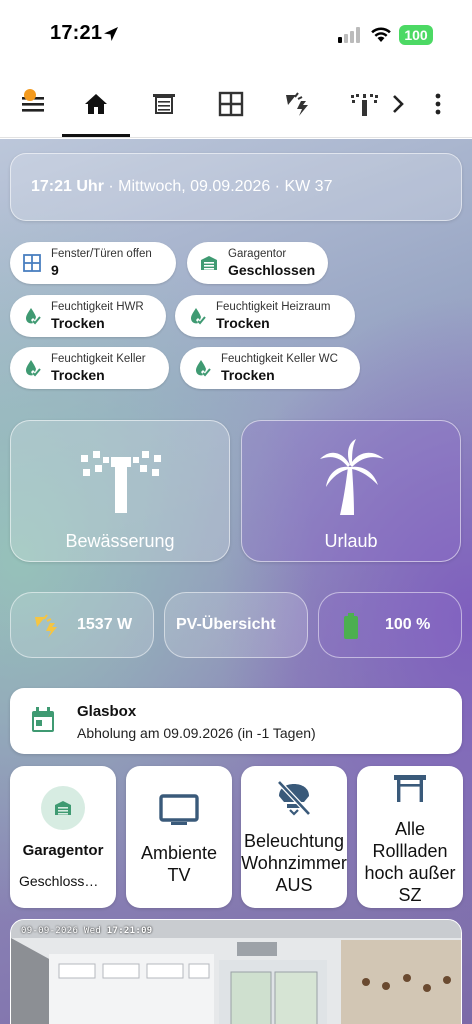 Image resolution: width=472 pixels, height=1024 pixels. Describe the element at coordinates (294, 863) in the screenshot. I see `light-line-2: Wohnzimmer` at that location.